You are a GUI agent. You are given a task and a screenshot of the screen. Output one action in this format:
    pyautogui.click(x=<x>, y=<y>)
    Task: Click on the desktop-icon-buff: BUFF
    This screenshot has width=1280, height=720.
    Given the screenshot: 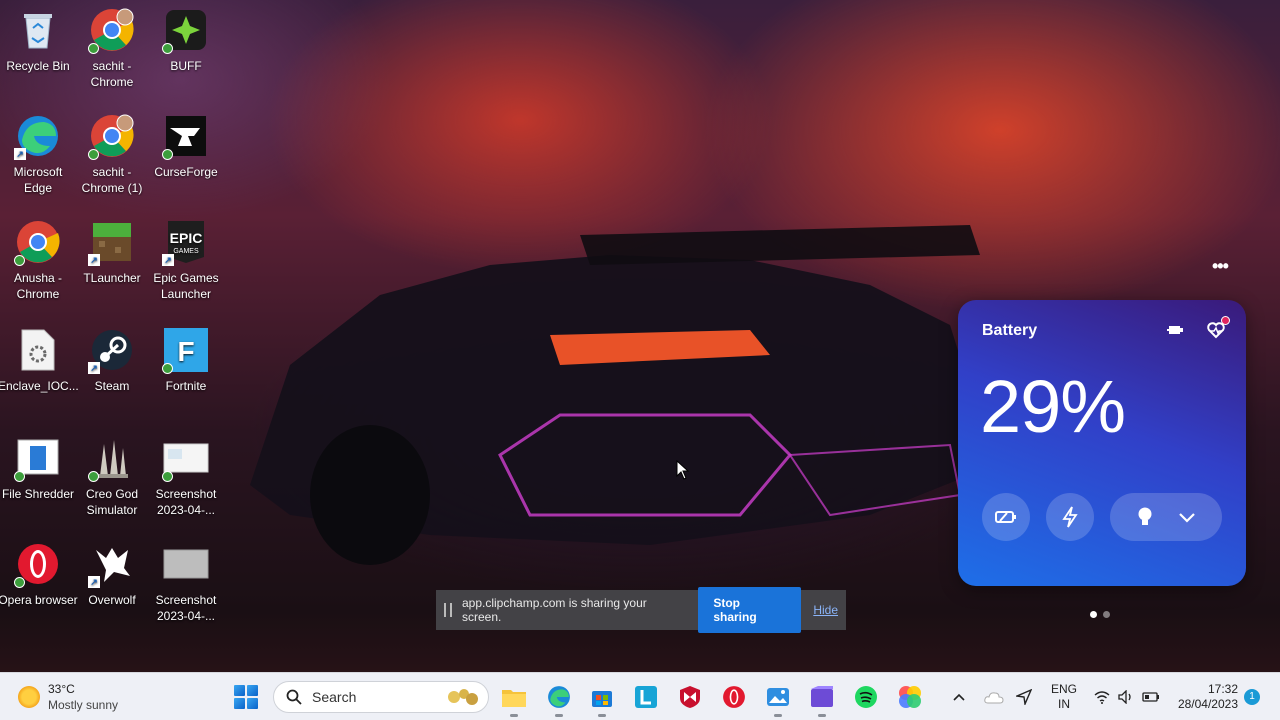 What is the action you would take?
    pyautogui.click(x=186, y=52)
    